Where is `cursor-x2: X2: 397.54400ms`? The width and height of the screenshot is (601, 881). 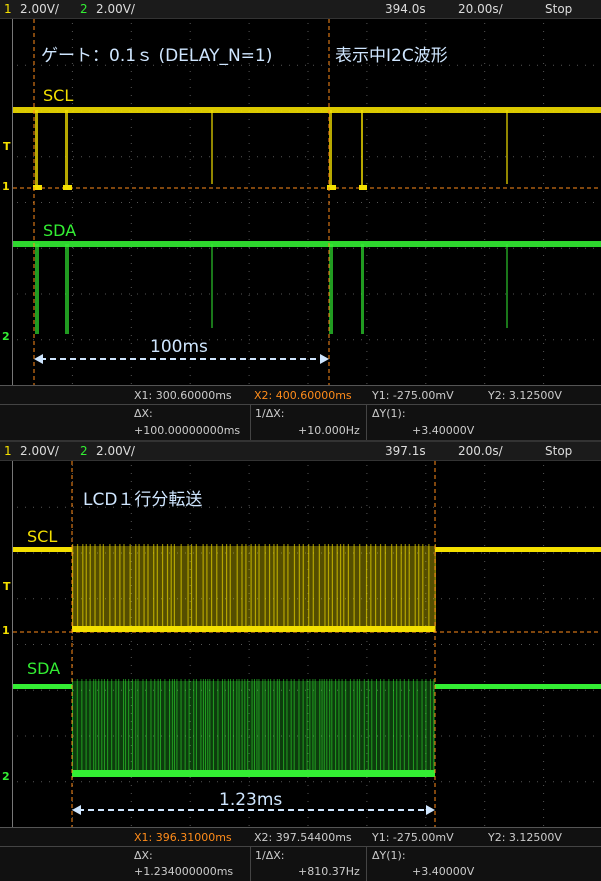
cursor-x2: X2: 397.54400ms is located at coordinates (303, 837).